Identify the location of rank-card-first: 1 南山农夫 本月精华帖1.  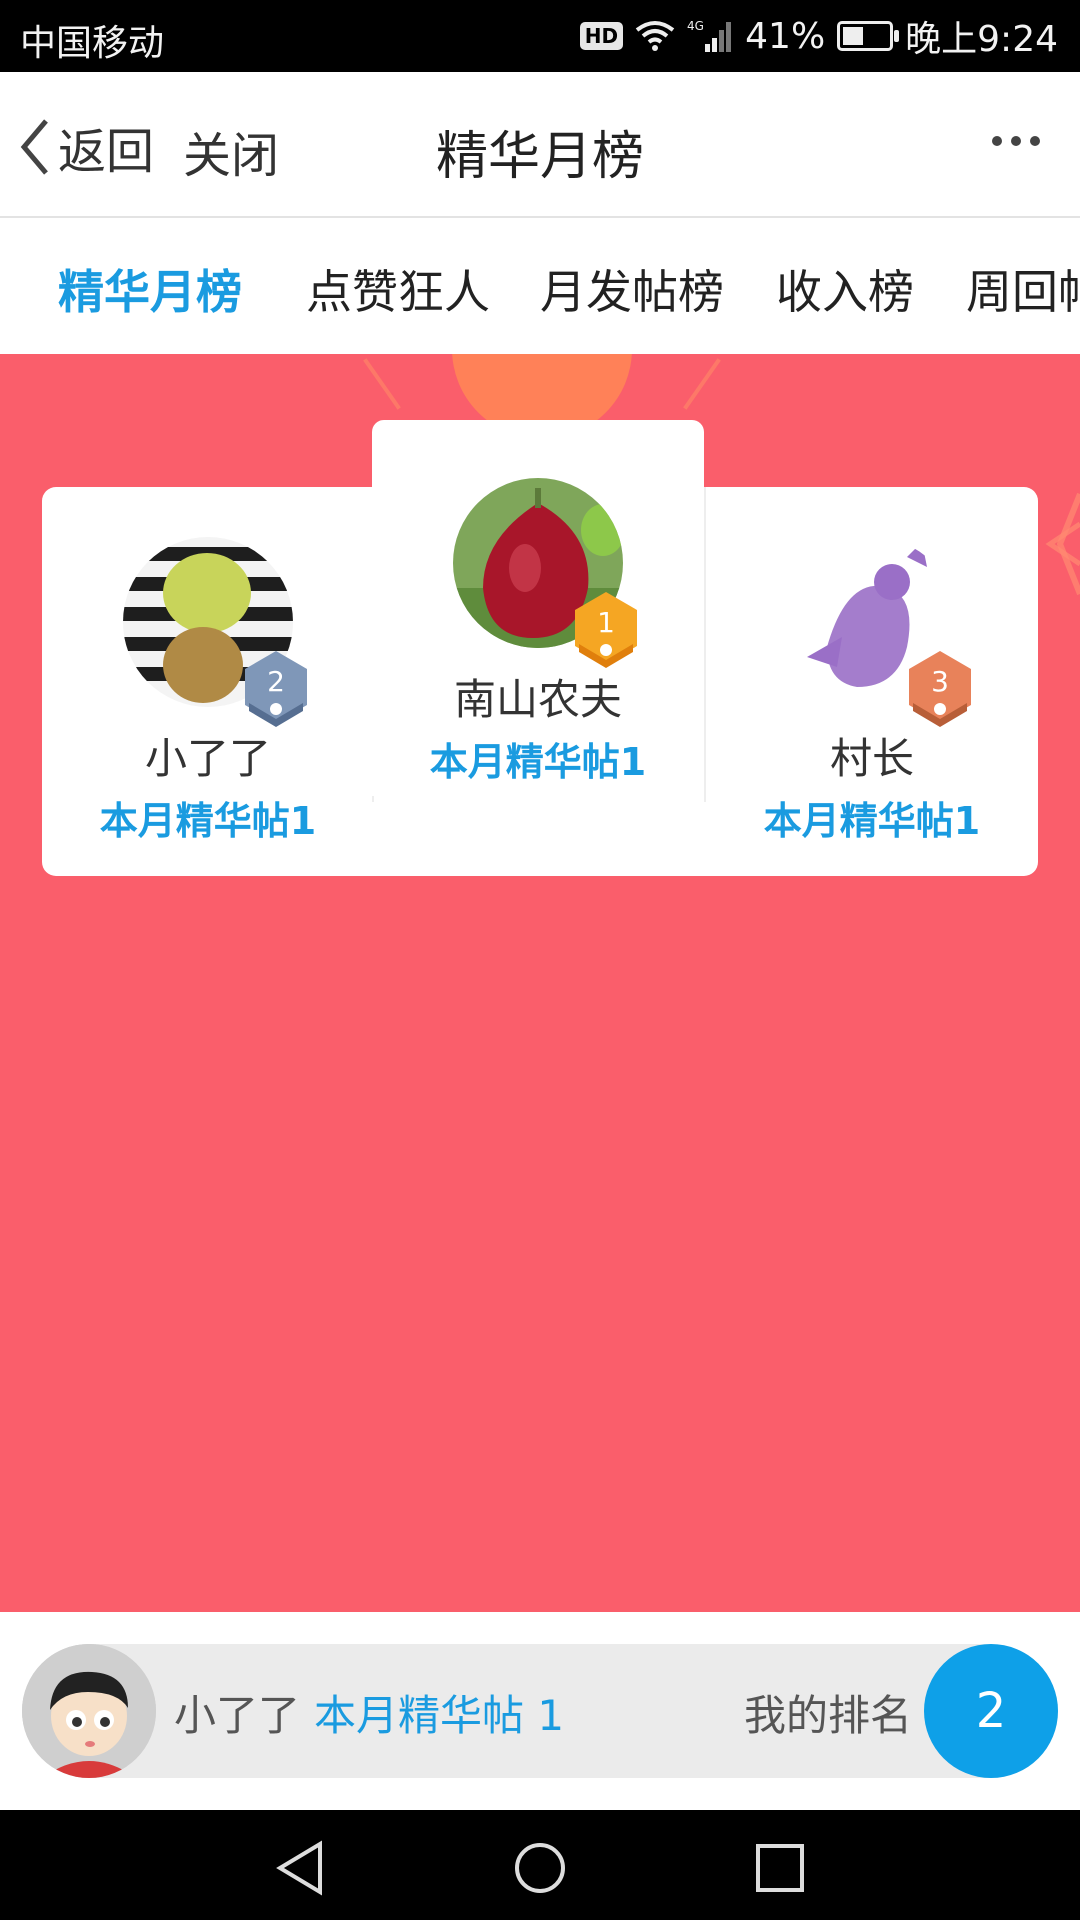
(538, 608).